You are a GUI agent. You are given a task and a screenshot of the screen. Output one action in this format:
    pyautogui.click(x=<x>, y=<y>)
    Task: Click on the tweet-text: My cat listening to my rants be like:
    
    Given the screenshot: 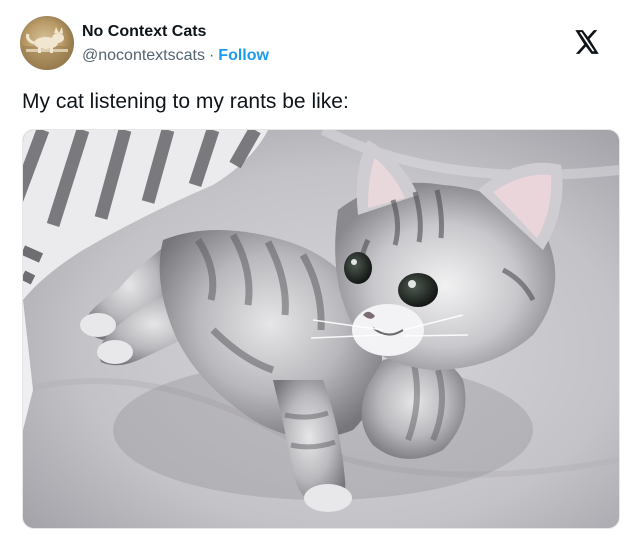 What is the action you would take?
    pyautogui.click(x=185, y=101)
    